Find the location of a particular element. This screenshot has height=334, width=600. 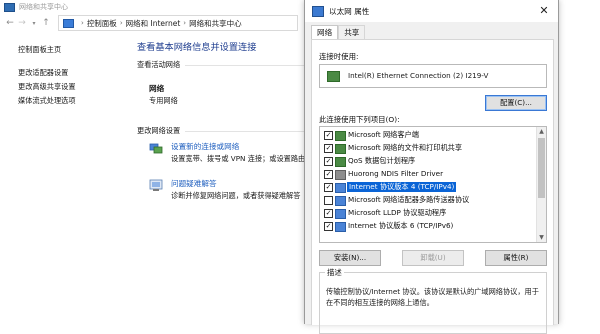

setup-connection-link: 设置新的连接或网络 is located at coordinates (205, 146).